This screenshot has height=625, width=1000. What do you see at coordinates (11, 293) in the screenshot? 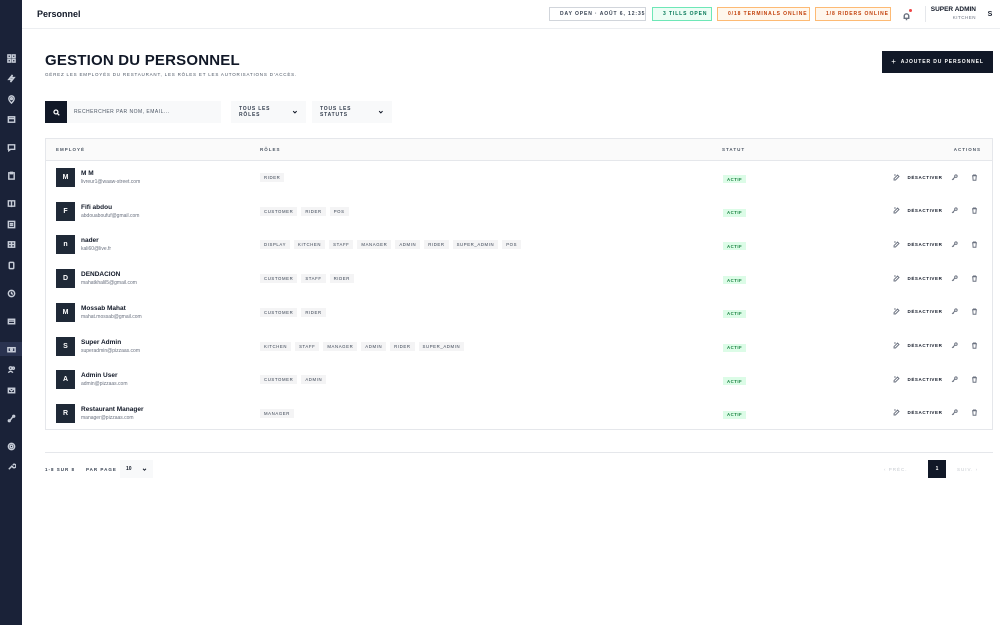
I see `clock-icon` at bounding box center [11, 293].